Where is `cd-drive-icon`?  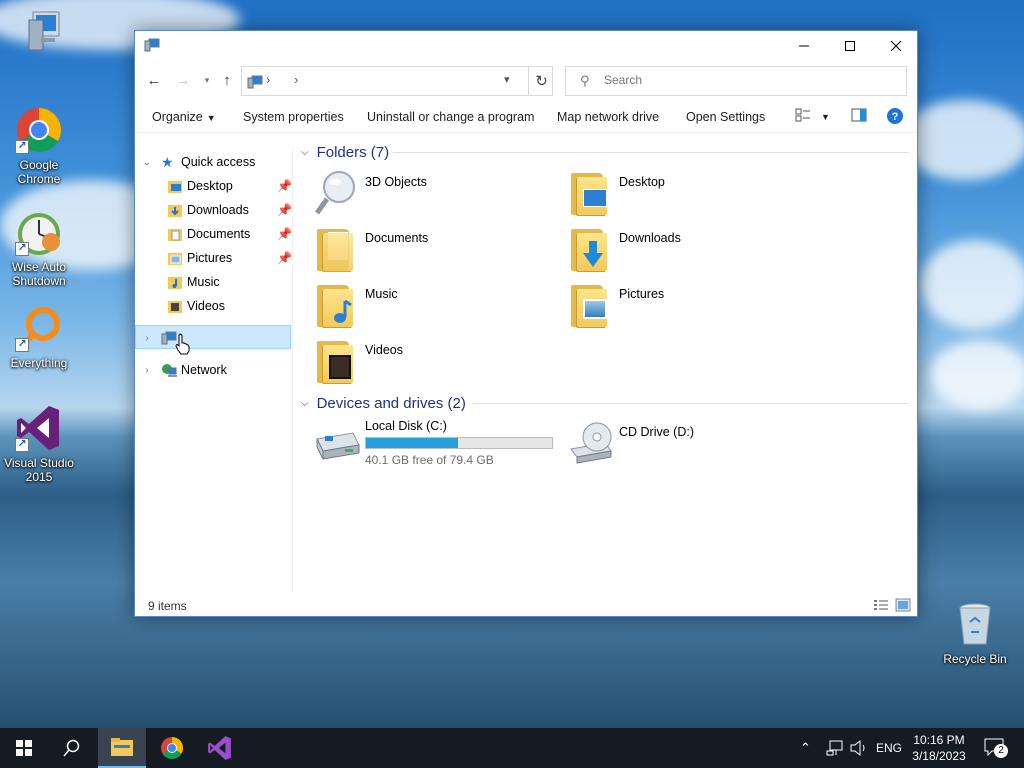 cd-drive-icon is located at coordinates (591, 443).